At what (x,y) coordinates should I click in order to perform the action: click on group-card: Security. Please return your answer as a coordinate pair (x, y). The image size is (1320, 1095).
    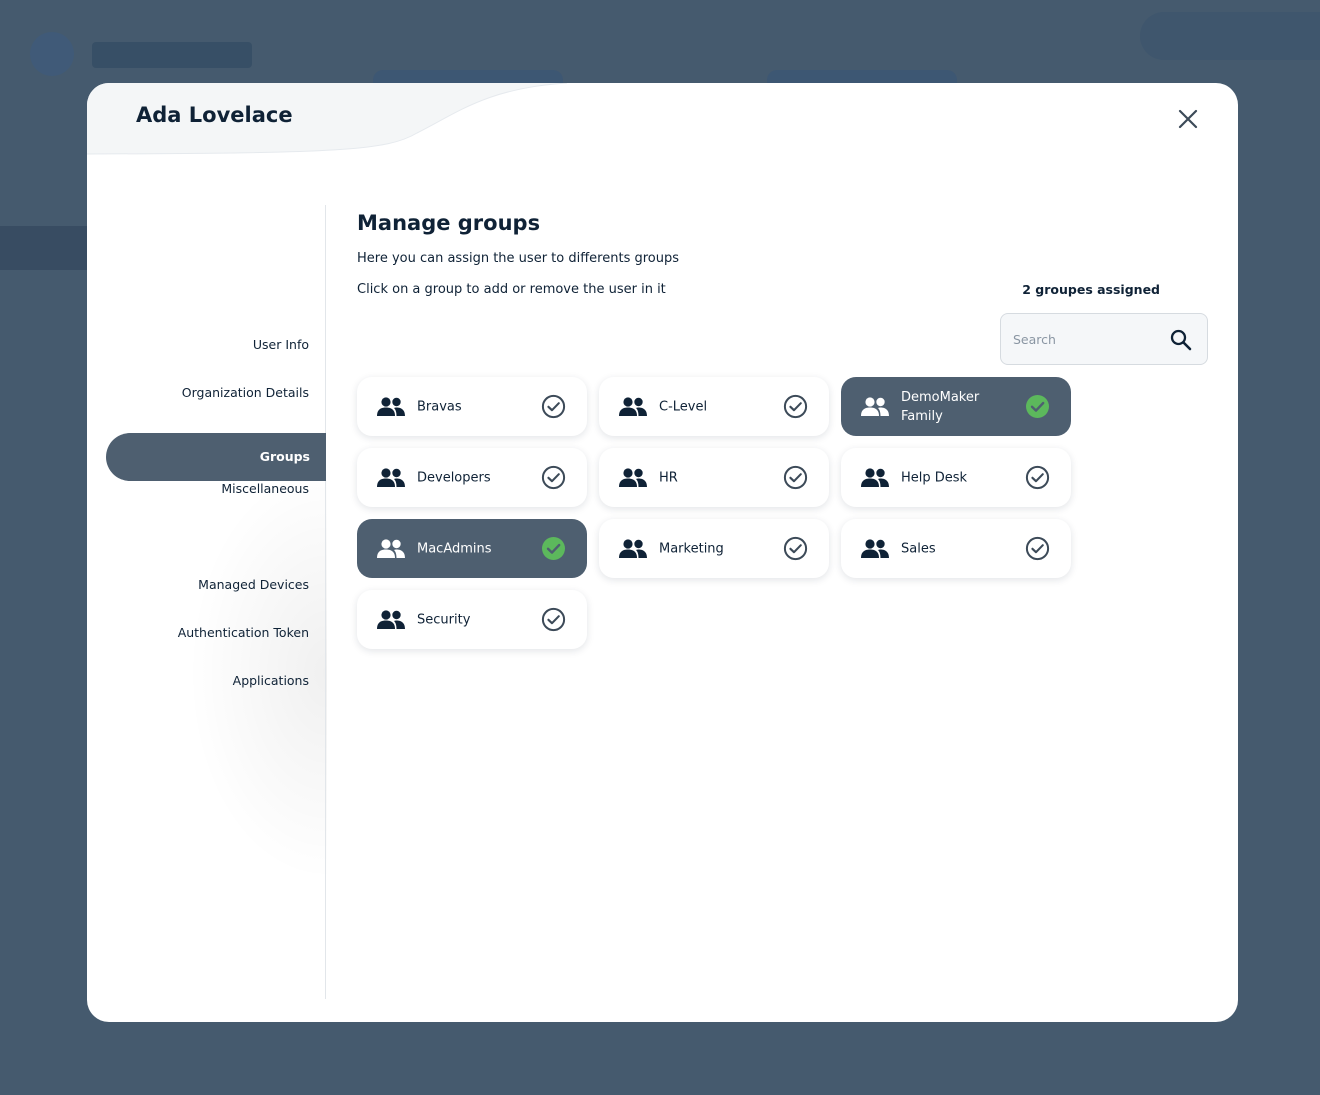
    Looking at the image, I should click on (472, 619).